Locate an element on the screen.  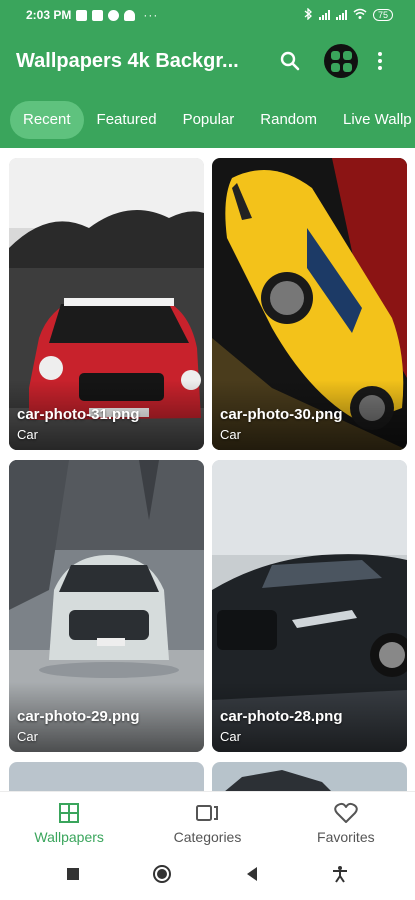
nav-wallpapers: Wallpapers is located at coordinates (69, 822).